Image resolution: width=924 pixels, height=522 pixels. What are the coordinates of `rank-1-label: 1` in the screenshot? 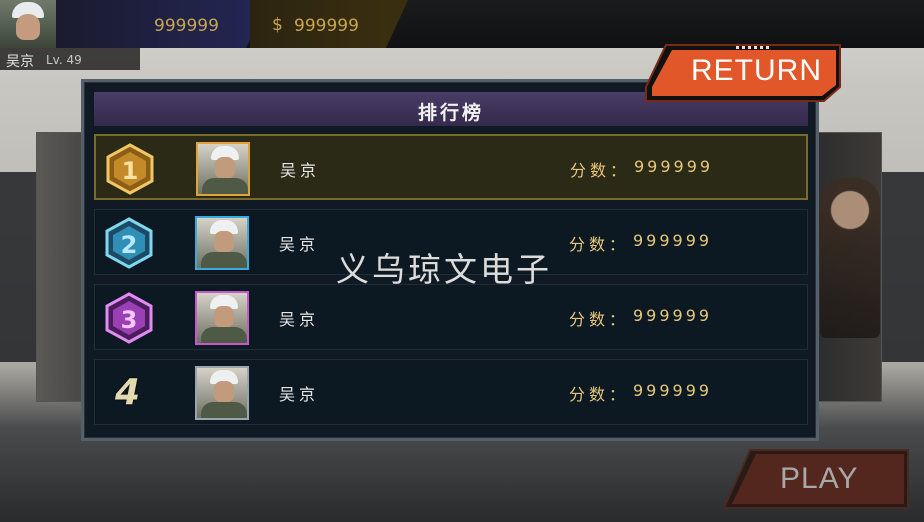 It's located at (130, 171).